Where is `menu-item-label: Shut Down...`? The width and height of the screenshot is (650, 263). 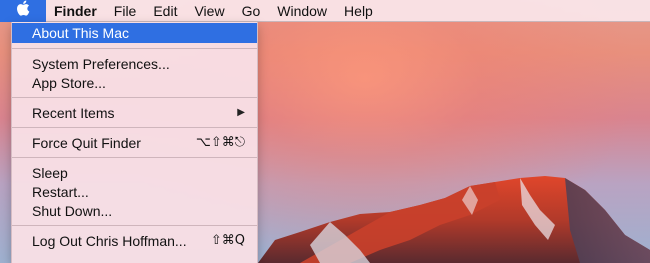
menu-item-label: Shut Down... is located at coordinates (72, 210).